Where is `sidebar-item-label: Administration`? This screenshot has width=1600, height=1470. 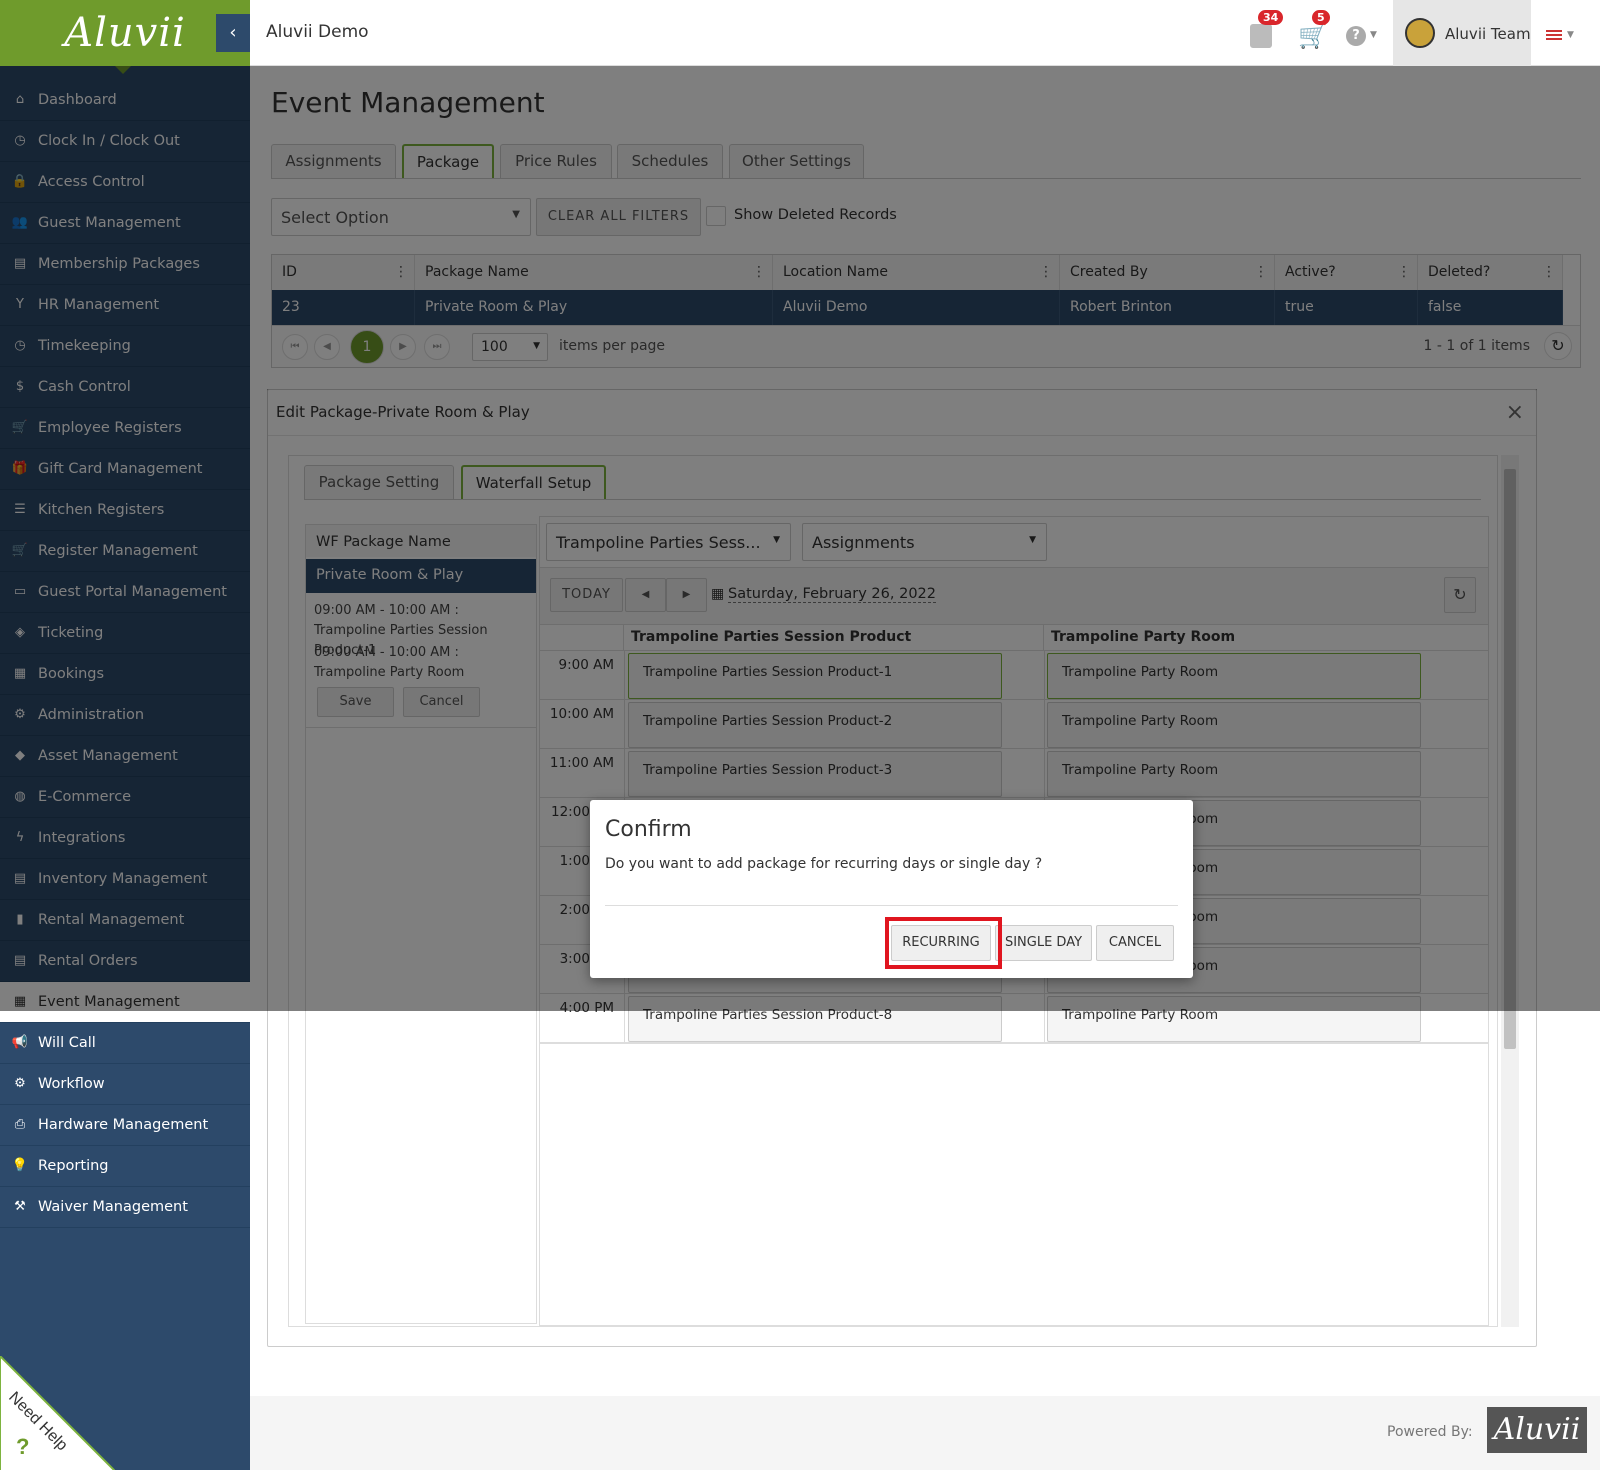 sidebar-item-label: Administration is located at coordinates (91, 715).